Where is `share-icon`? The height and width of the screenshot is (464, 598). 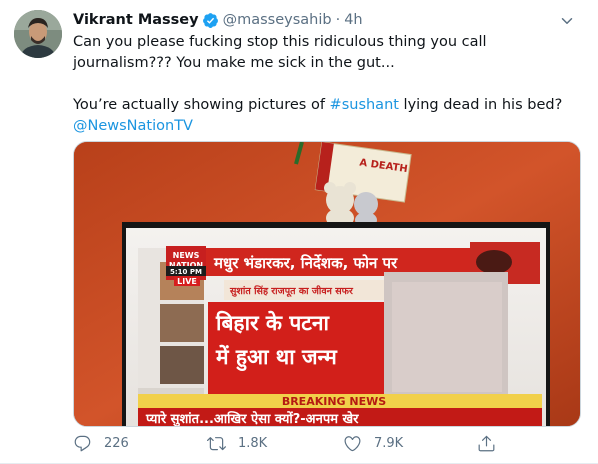 share-icon is located at coordinates (486, 443).